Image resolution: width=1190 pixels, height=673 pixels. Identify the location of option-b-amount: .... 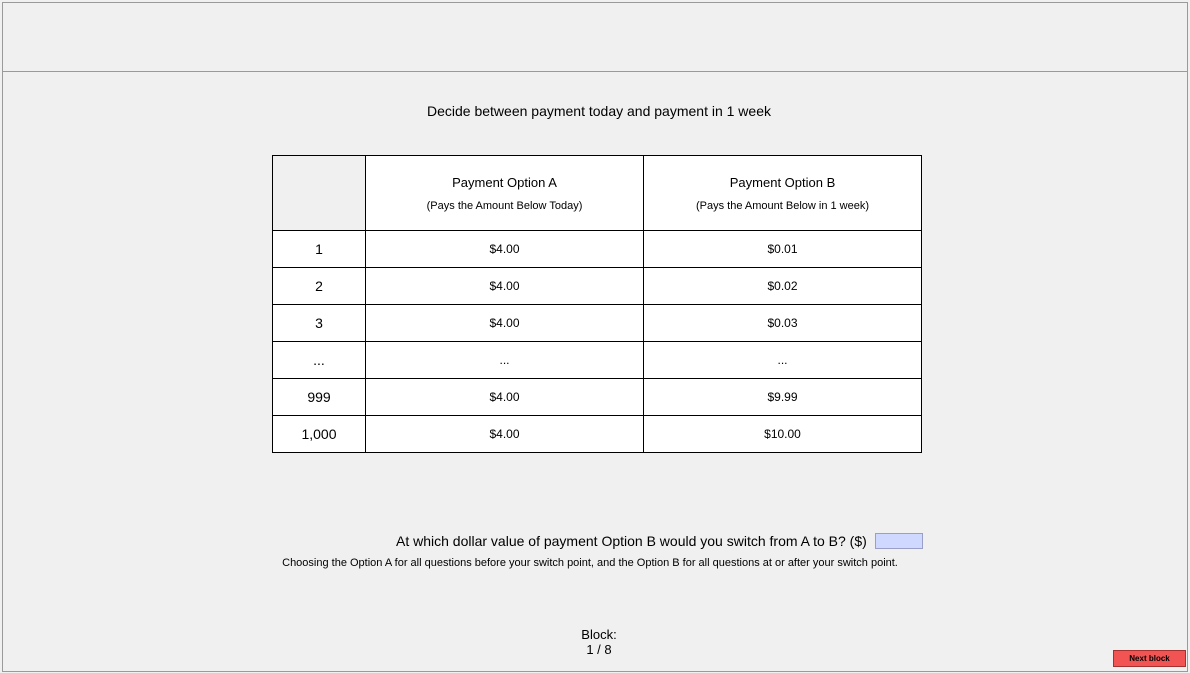
(782, 360).